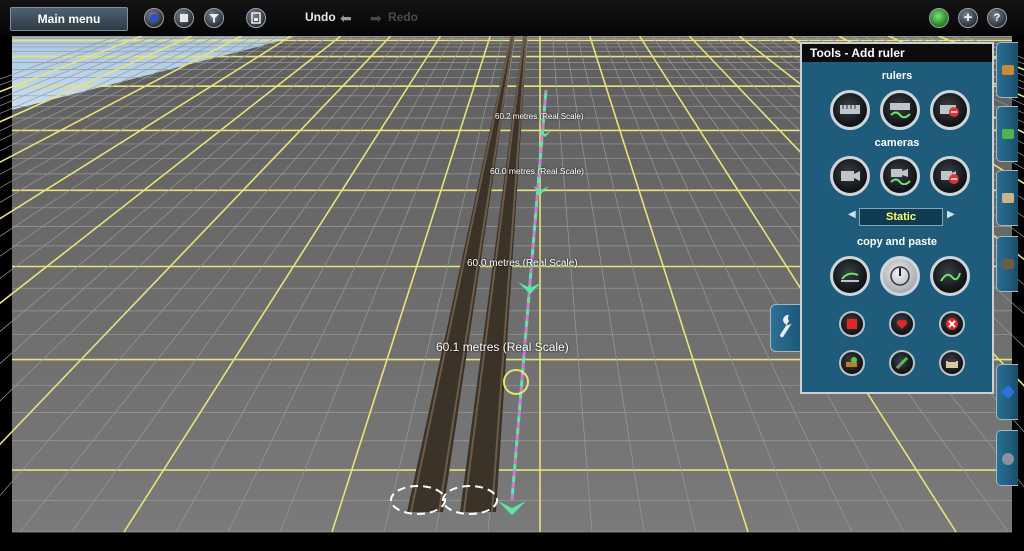 The height and width of the screenshot is (551, 1024). Describe the element at coordinates (897, 76) in the screenshot. I see `rulers-heading: rulers` at that location.